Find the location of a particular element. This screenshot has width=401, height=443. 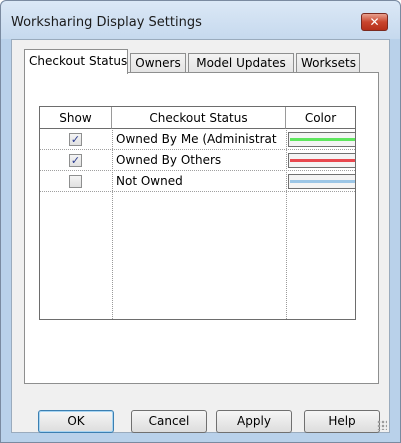

resize-grip-icon is located at coordinates (382, 425).